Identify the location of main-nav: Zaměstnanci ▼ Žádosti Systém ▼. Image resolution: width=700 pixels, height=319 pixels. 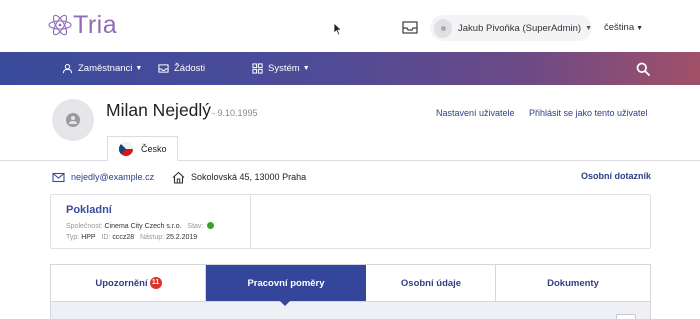
(350, 68).